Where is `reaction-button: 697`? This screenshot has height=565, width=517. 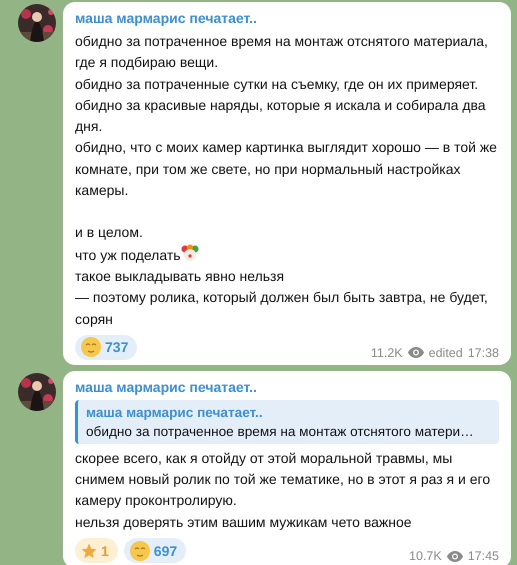
reaction-button: 697 is located at coordinates (155, 551).